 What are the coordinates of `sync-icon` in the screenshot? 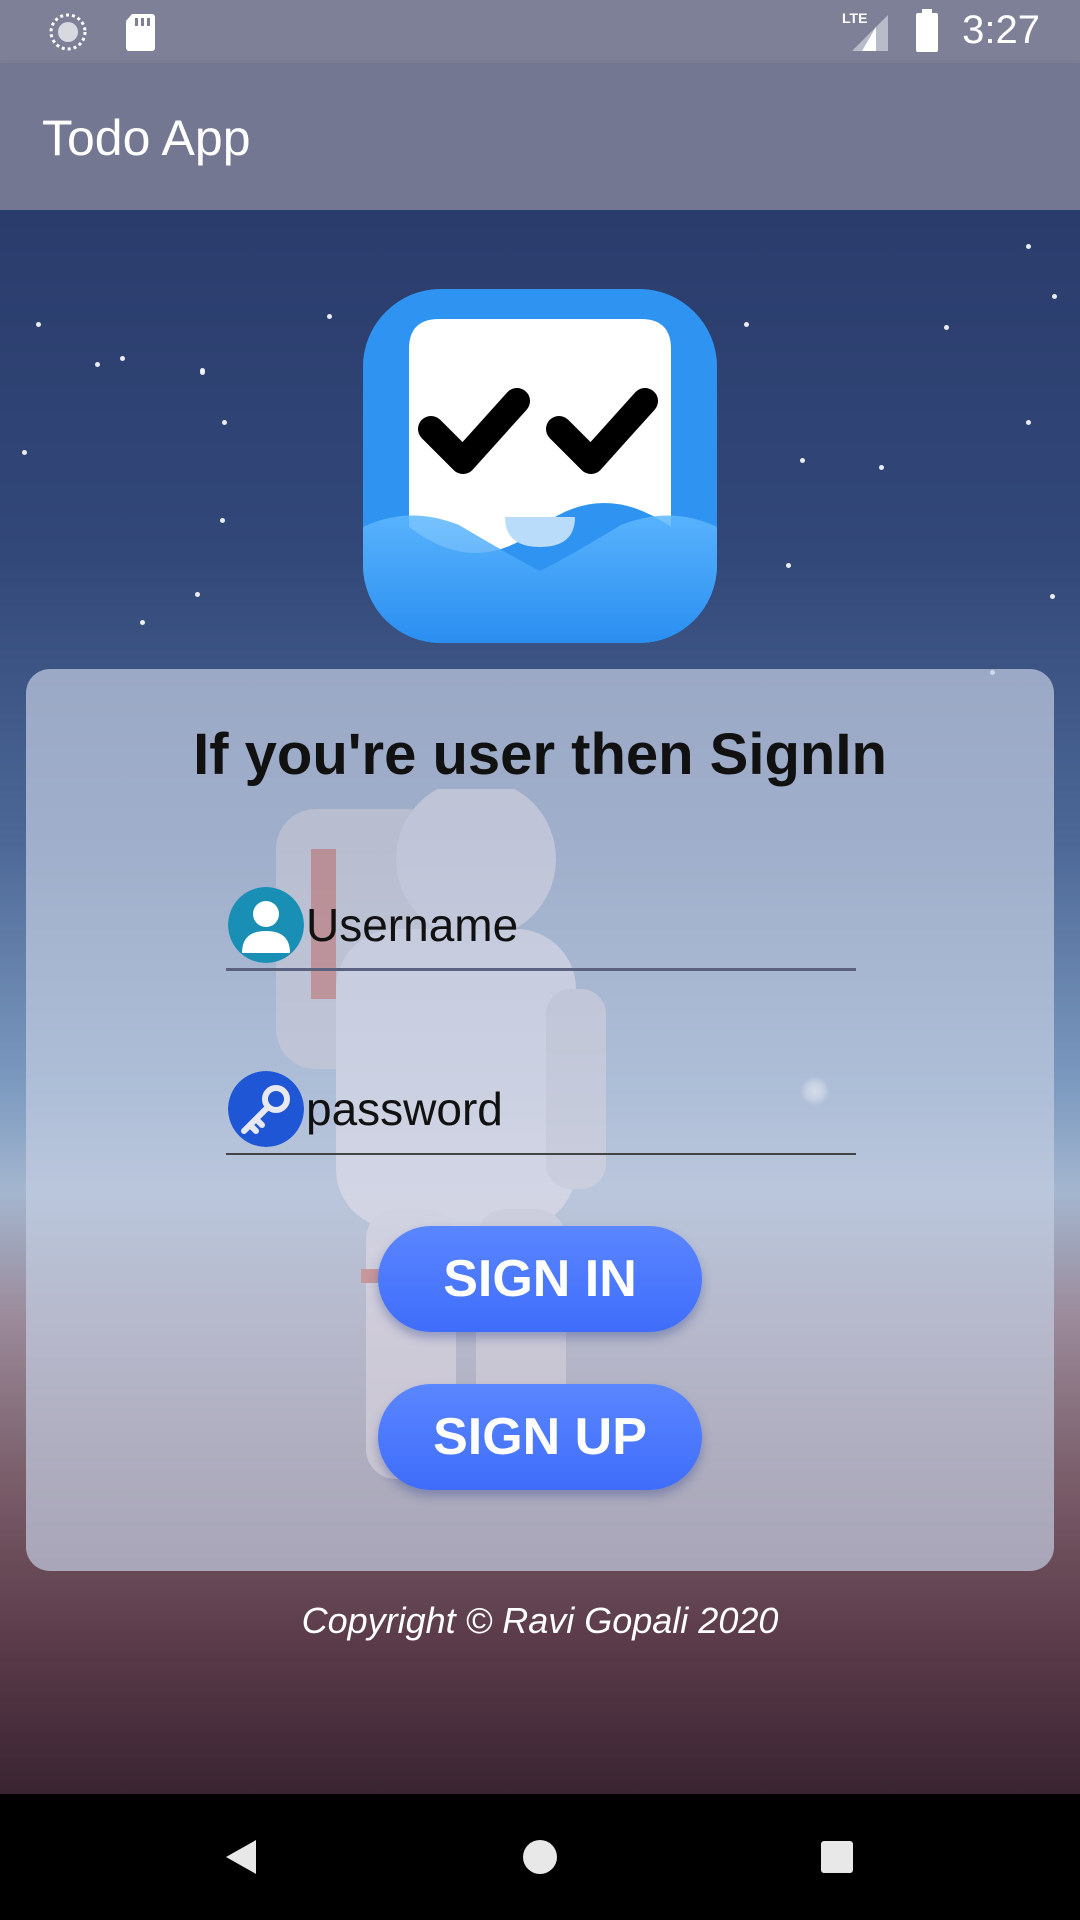 It's located at (68, 32).